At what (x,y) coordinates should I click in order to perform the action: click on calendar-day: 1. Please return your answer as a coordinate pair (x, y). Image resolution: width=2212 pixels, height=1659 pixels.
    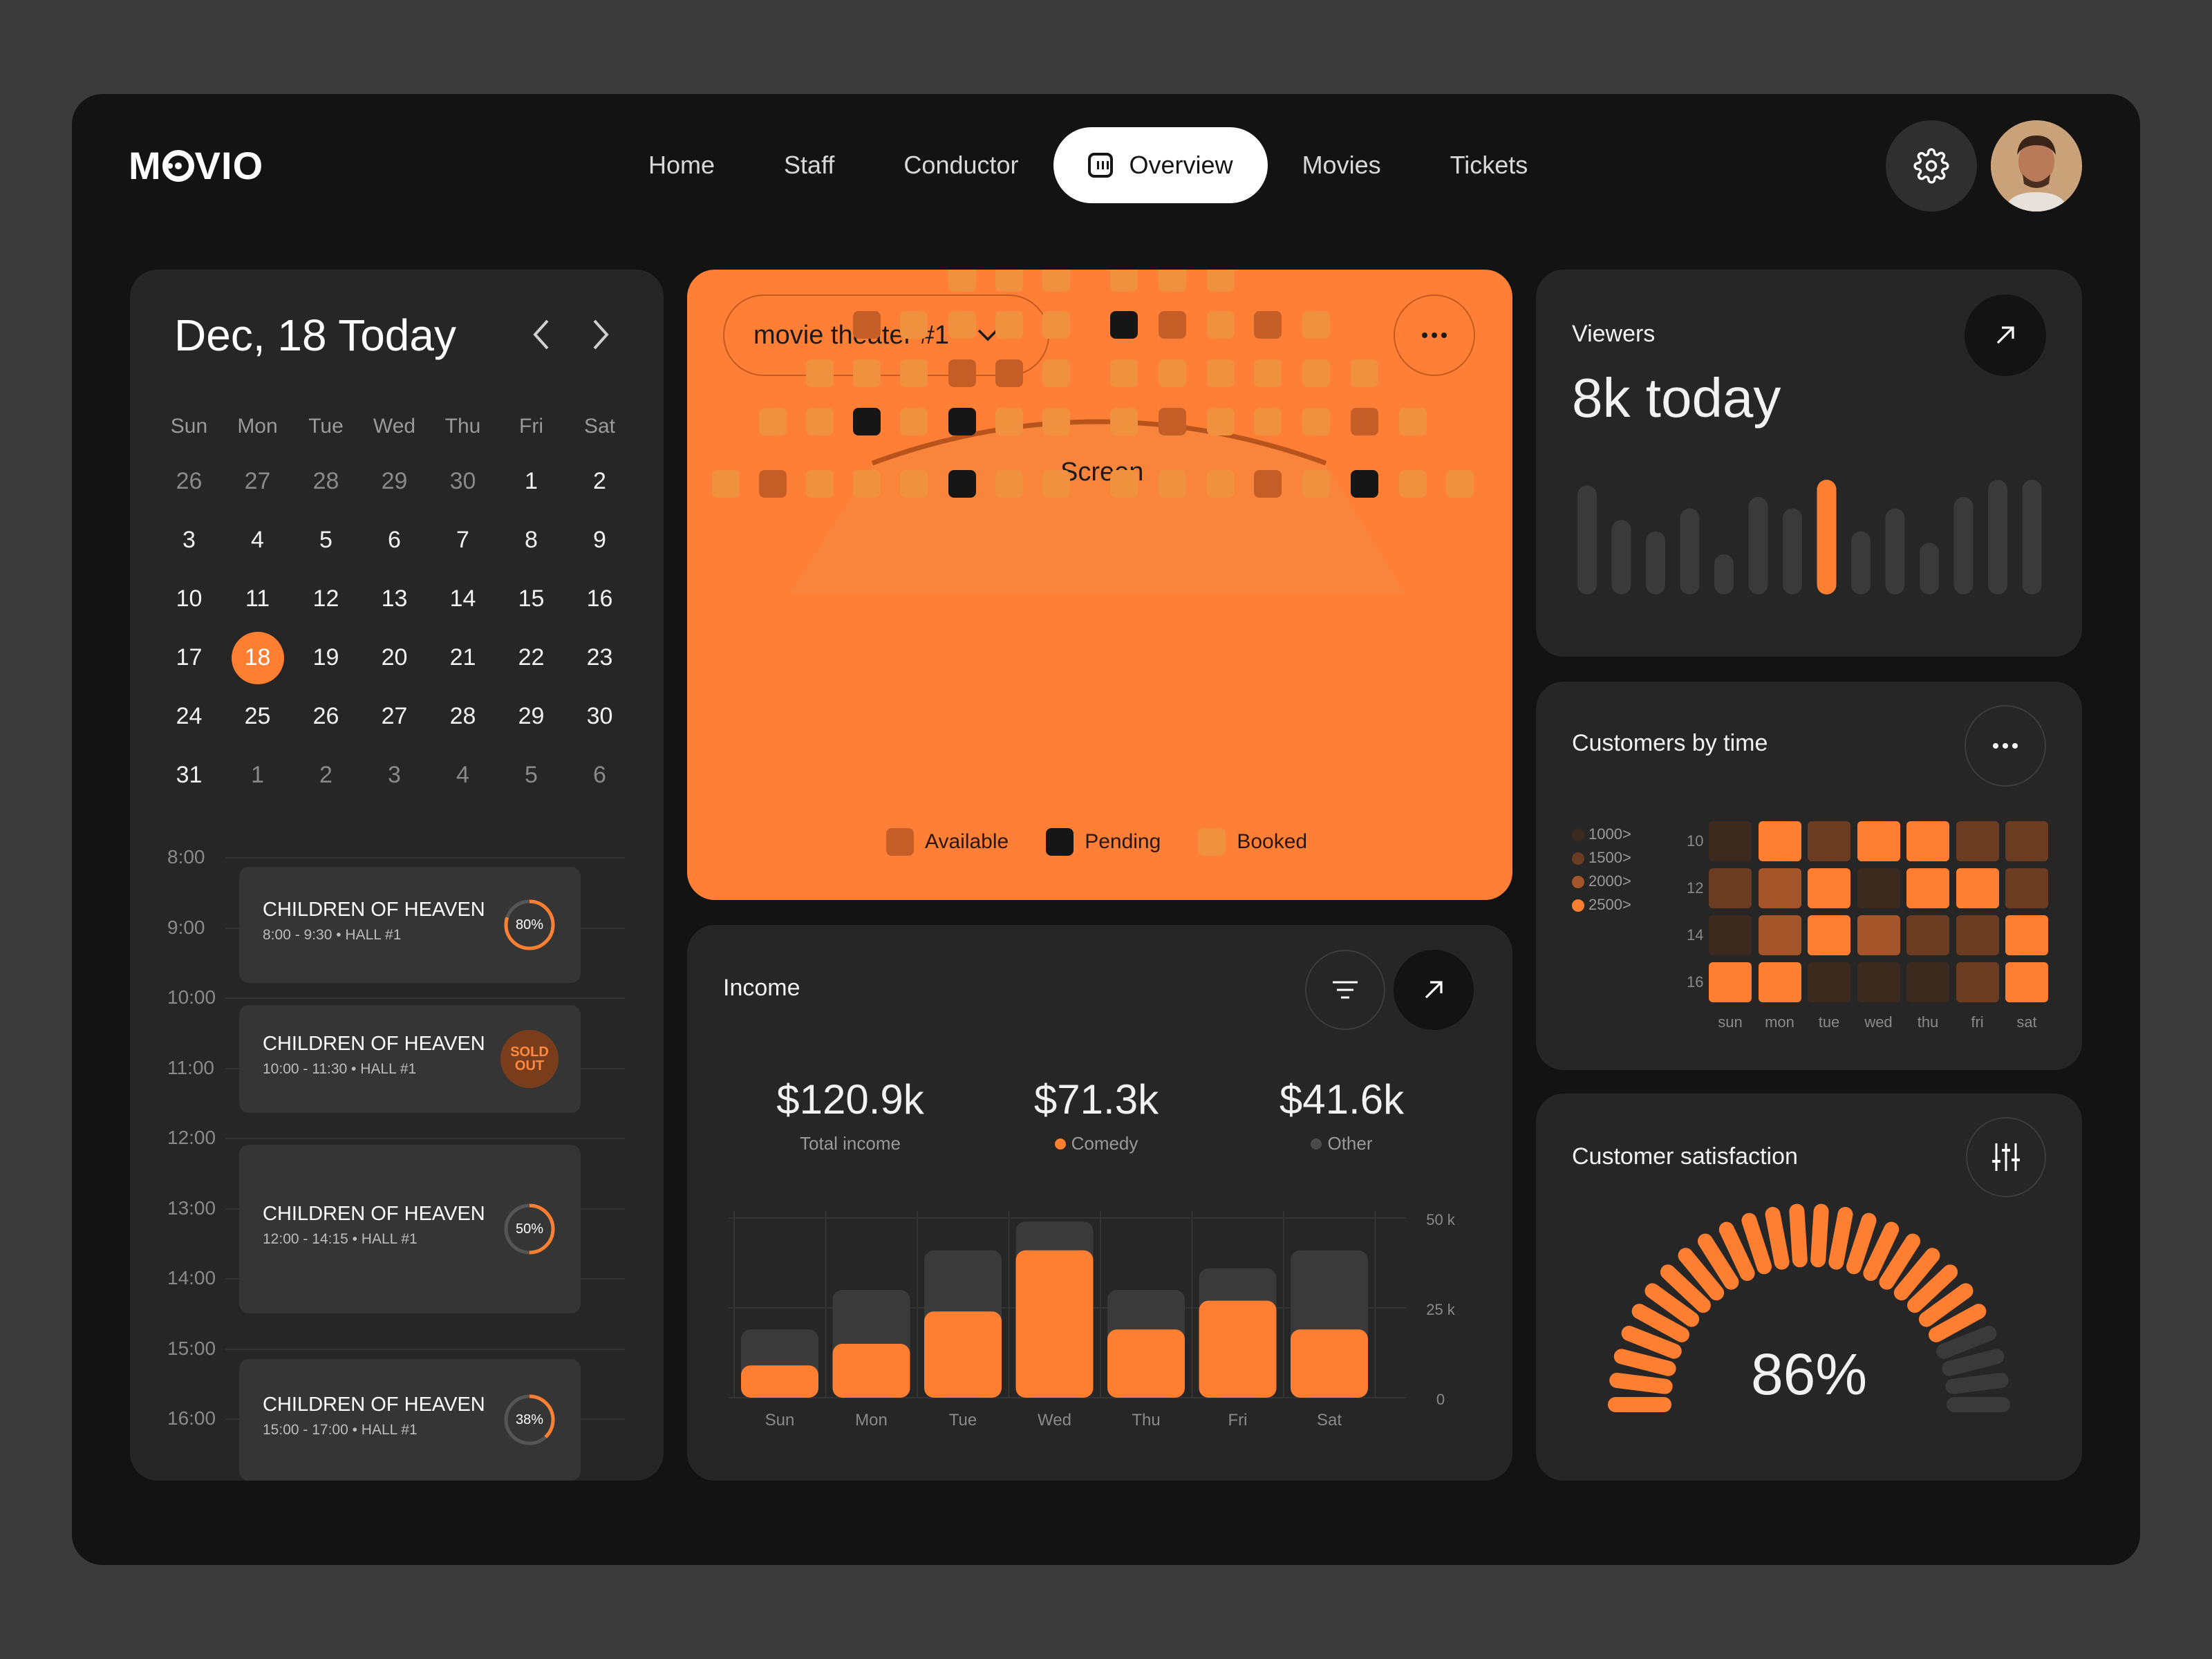
    Looking at the image, I should click on (531, 481).